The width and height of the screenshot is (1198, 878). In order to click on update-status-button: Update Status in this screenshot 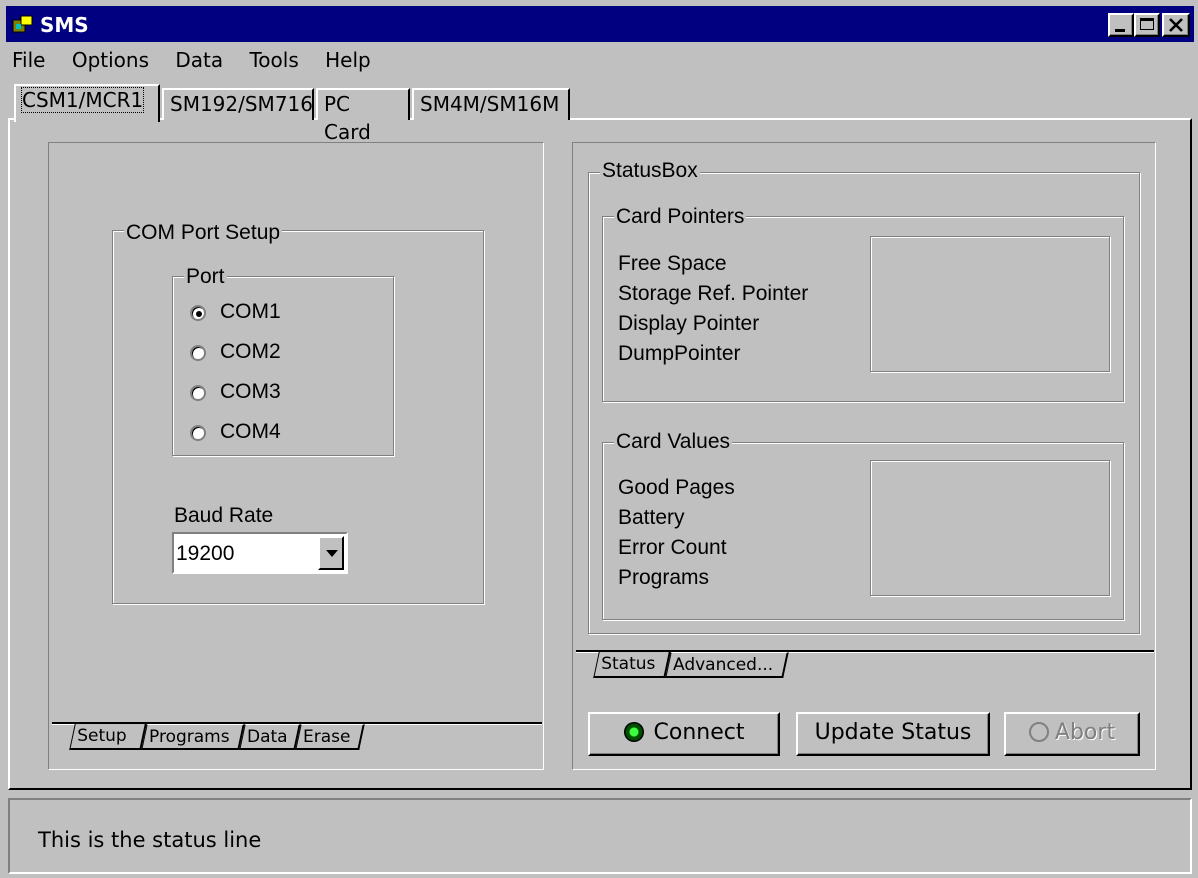, I will do `click(893, 734)`.